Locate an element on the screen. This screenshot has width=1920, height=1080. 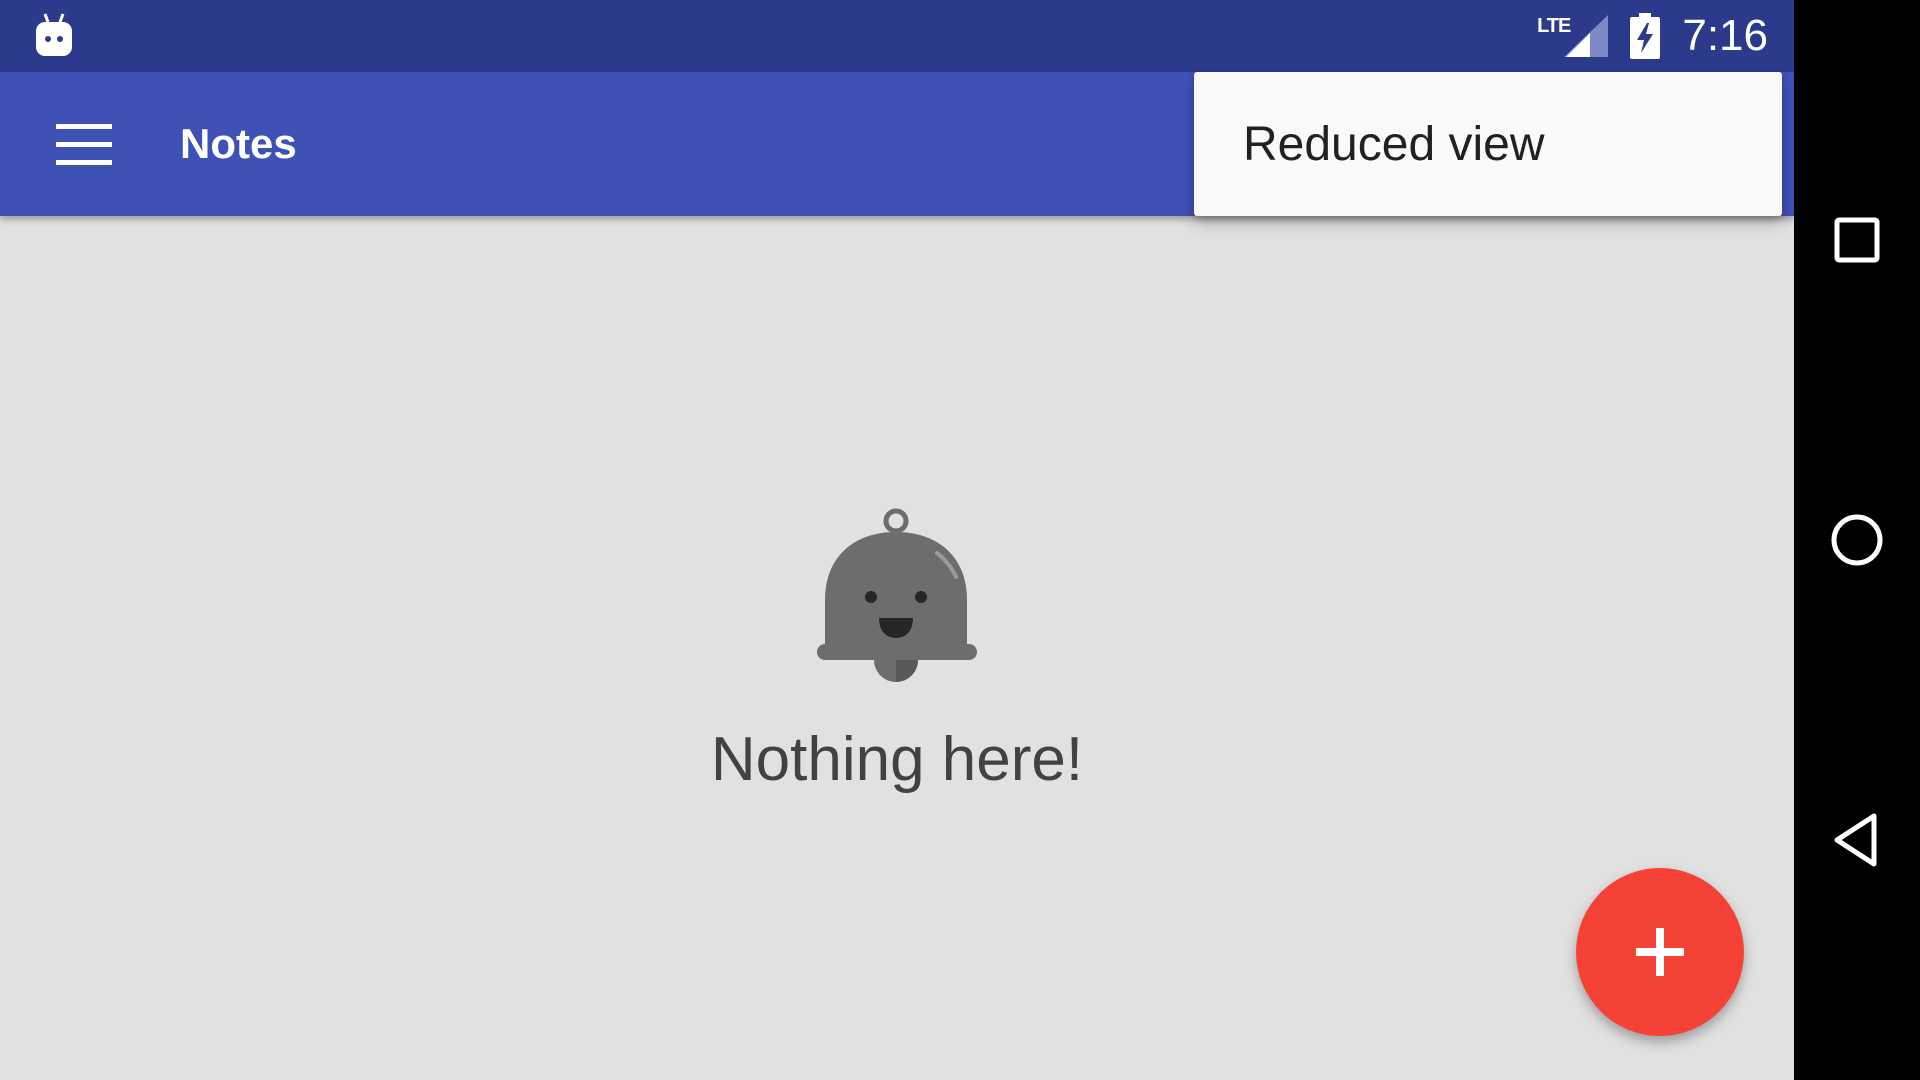
smiling-bell-icon is located at coordinates (897, 598).